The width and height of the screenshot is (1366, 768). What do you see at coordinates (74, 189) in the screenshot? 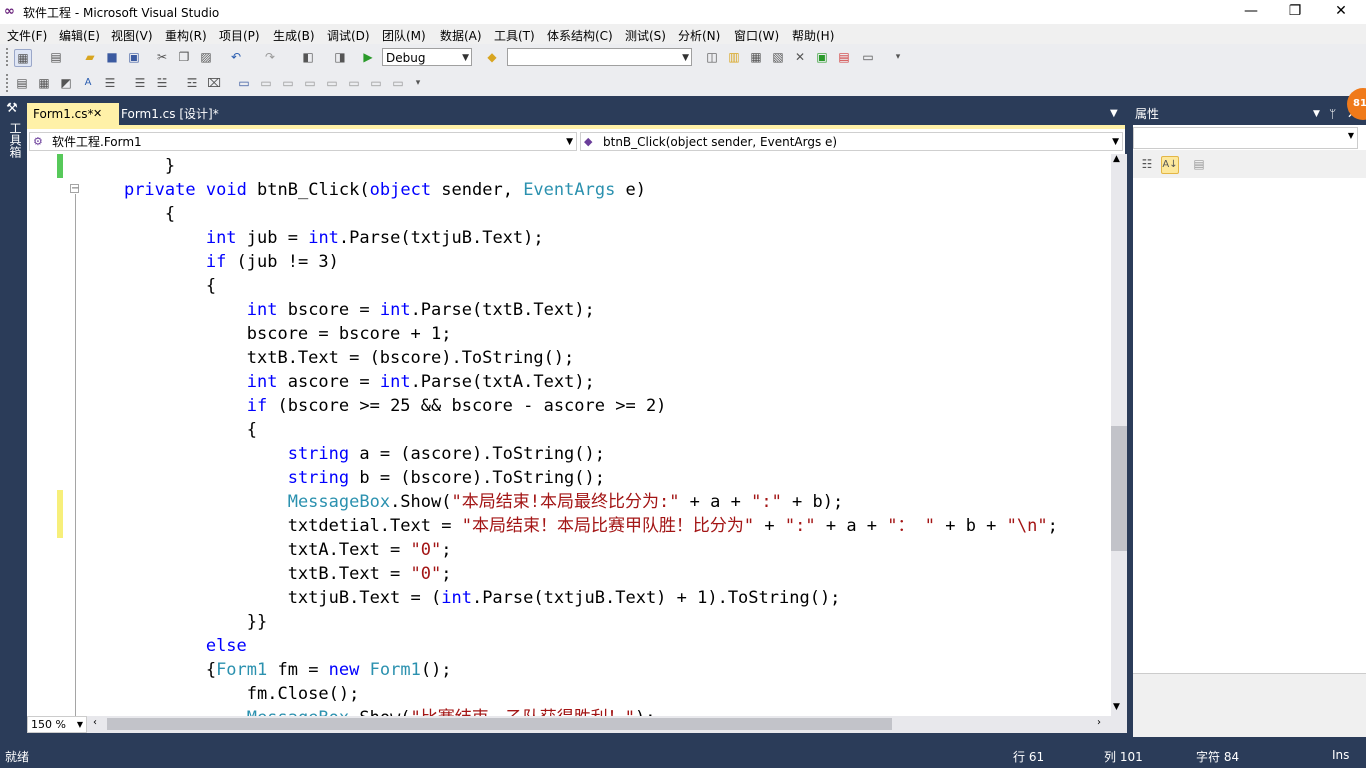
I see `collapse-icon: −` at bounding box center [74, 189].